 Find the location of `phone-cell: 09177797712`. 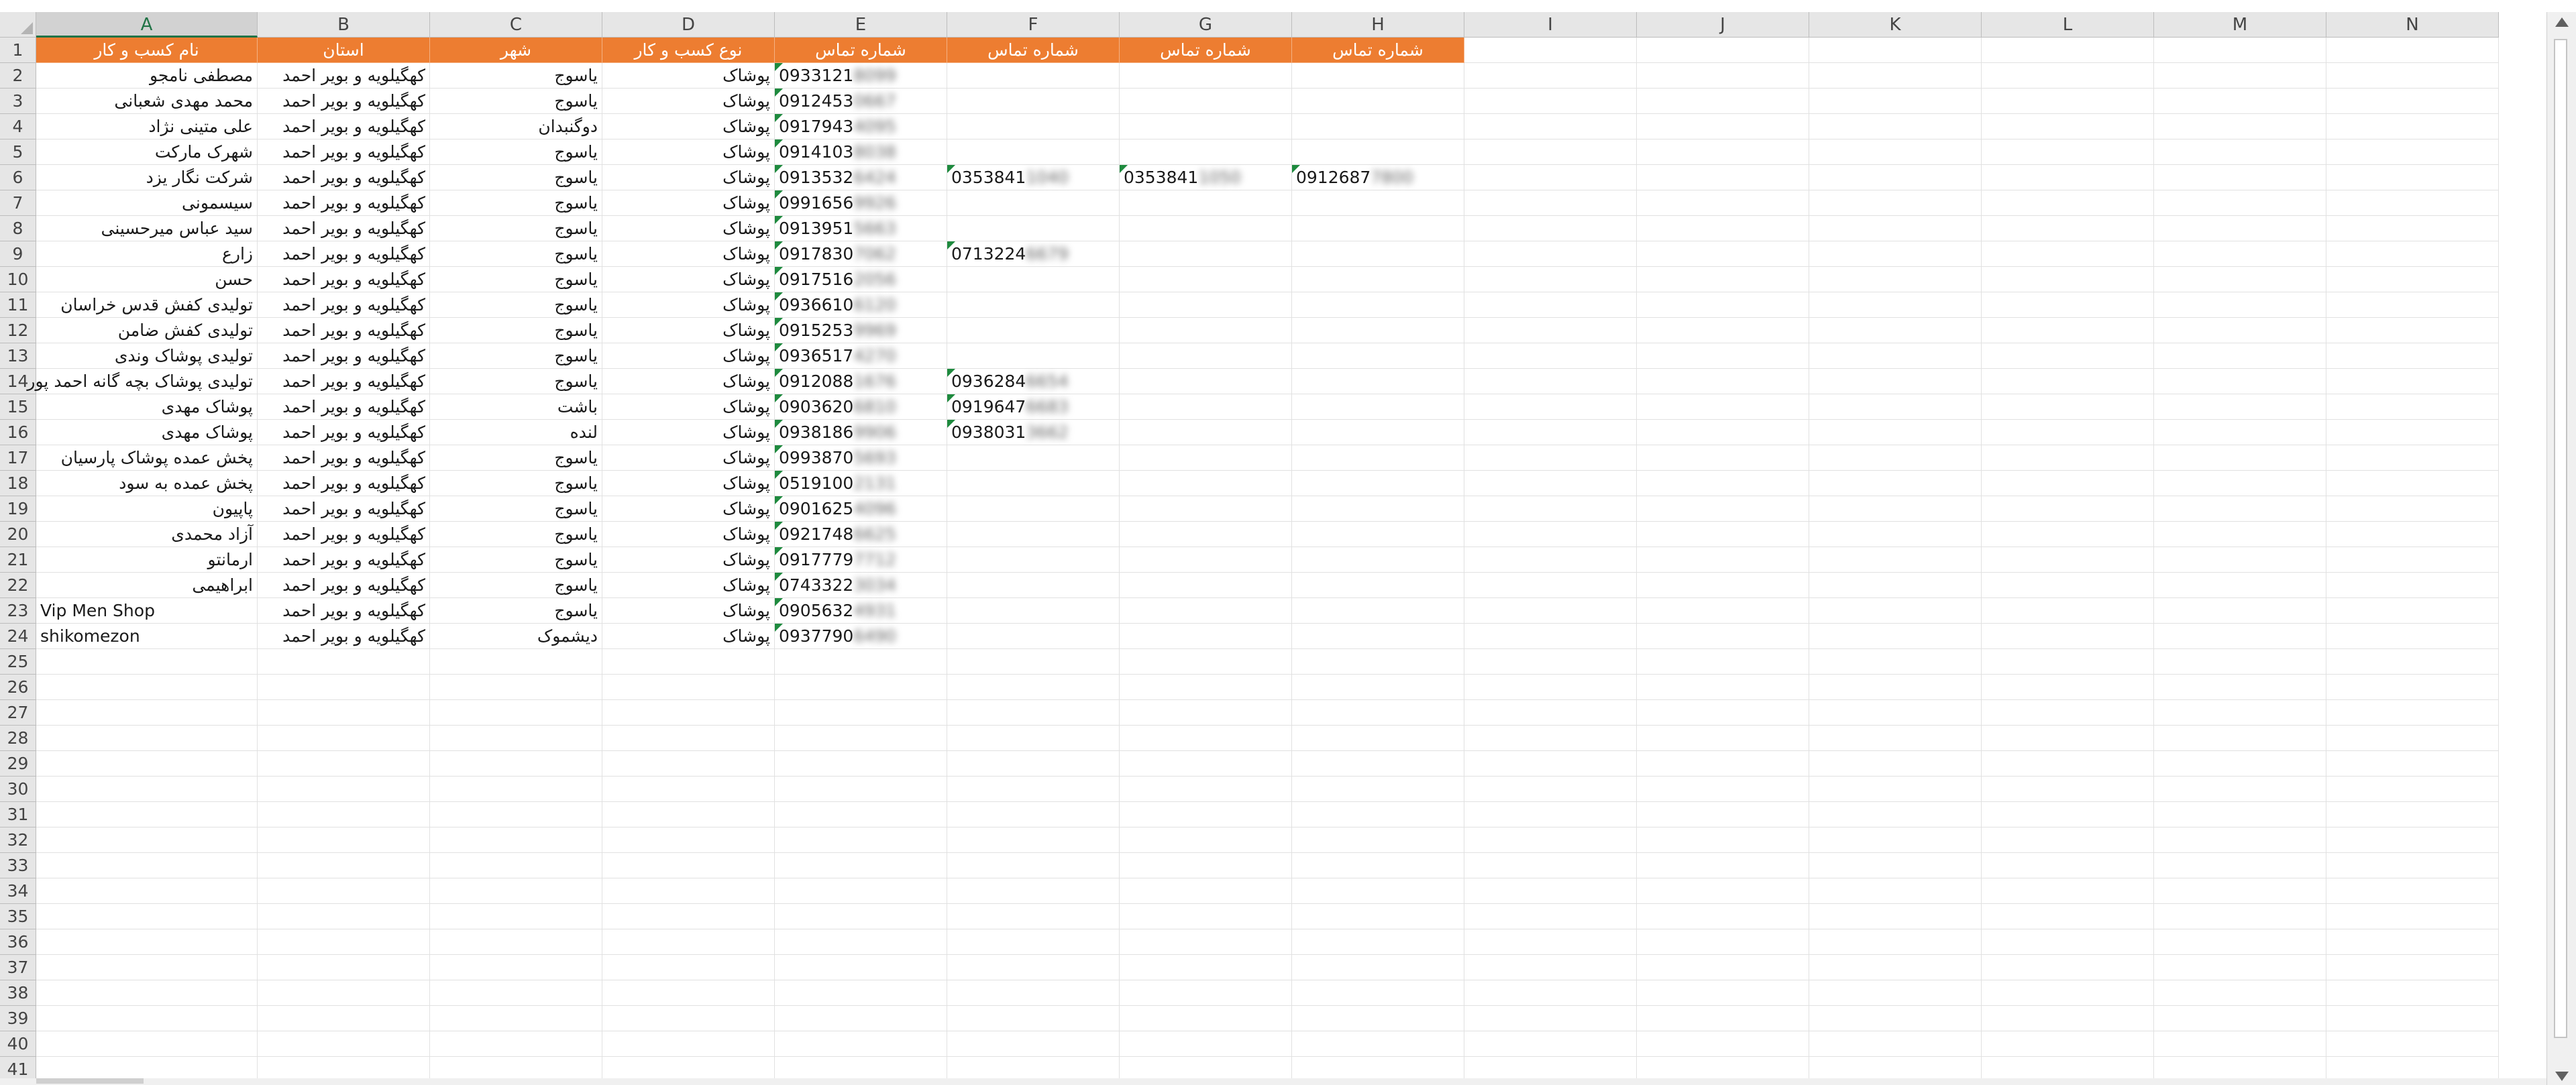

phone-cell: 09177797712 is located at coordinates (861, 560).